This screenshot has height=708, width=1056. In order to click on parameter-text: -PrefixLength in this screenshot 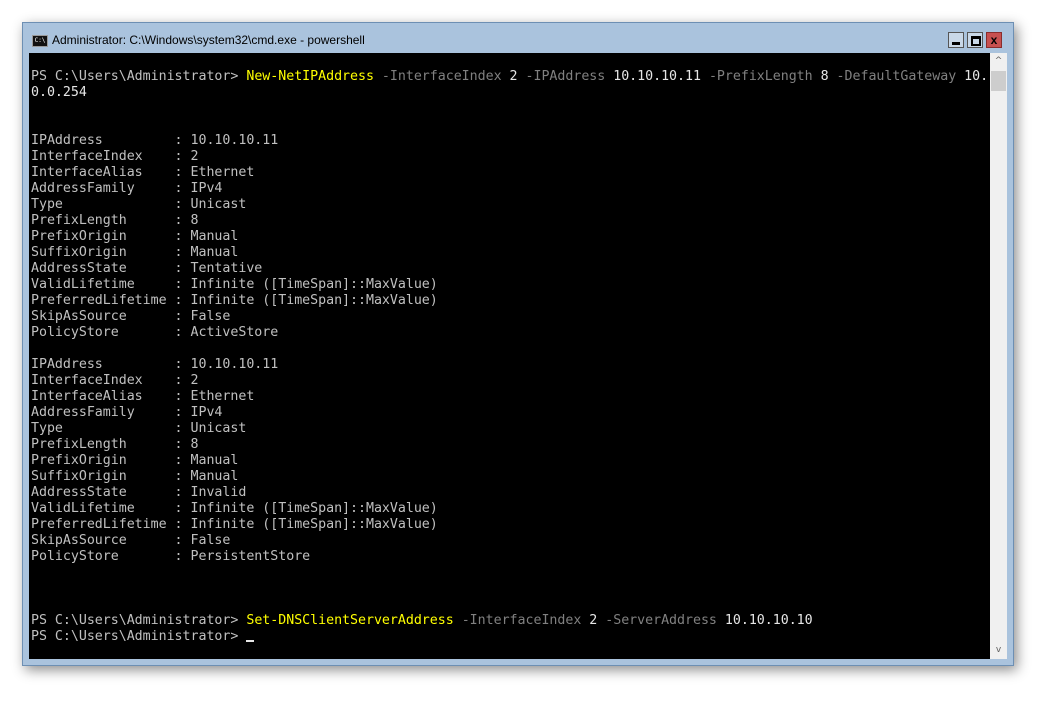, I will do `click(756, 76)`.